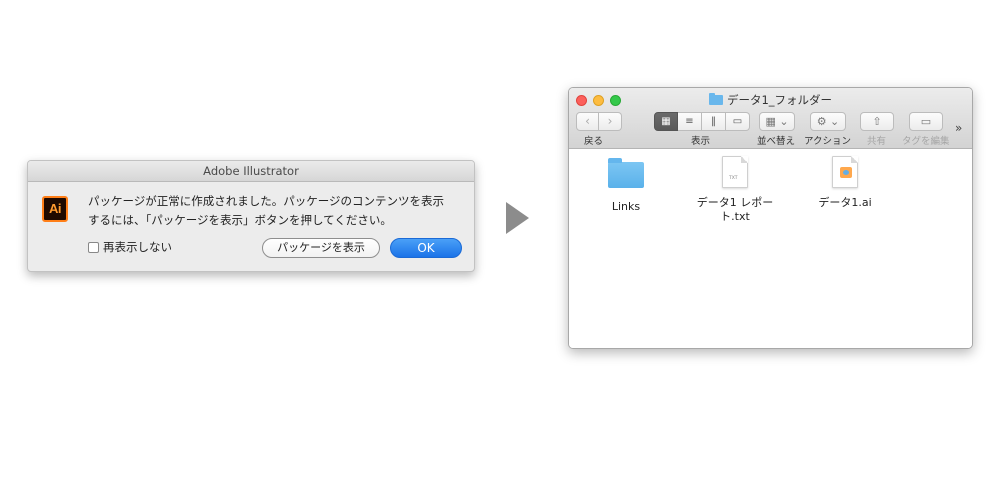  What do you see at coordinates (321, 248) in the screenshot?
I see `show-package-button: パッケージを表示` at bounding box center [321, 248].